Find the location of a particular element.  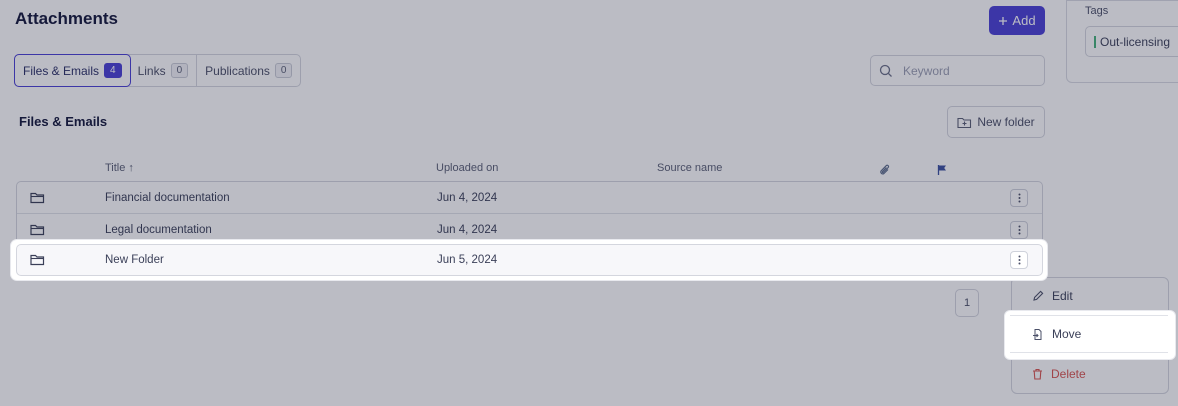

flag-icon is located at coordinates (942, 170).